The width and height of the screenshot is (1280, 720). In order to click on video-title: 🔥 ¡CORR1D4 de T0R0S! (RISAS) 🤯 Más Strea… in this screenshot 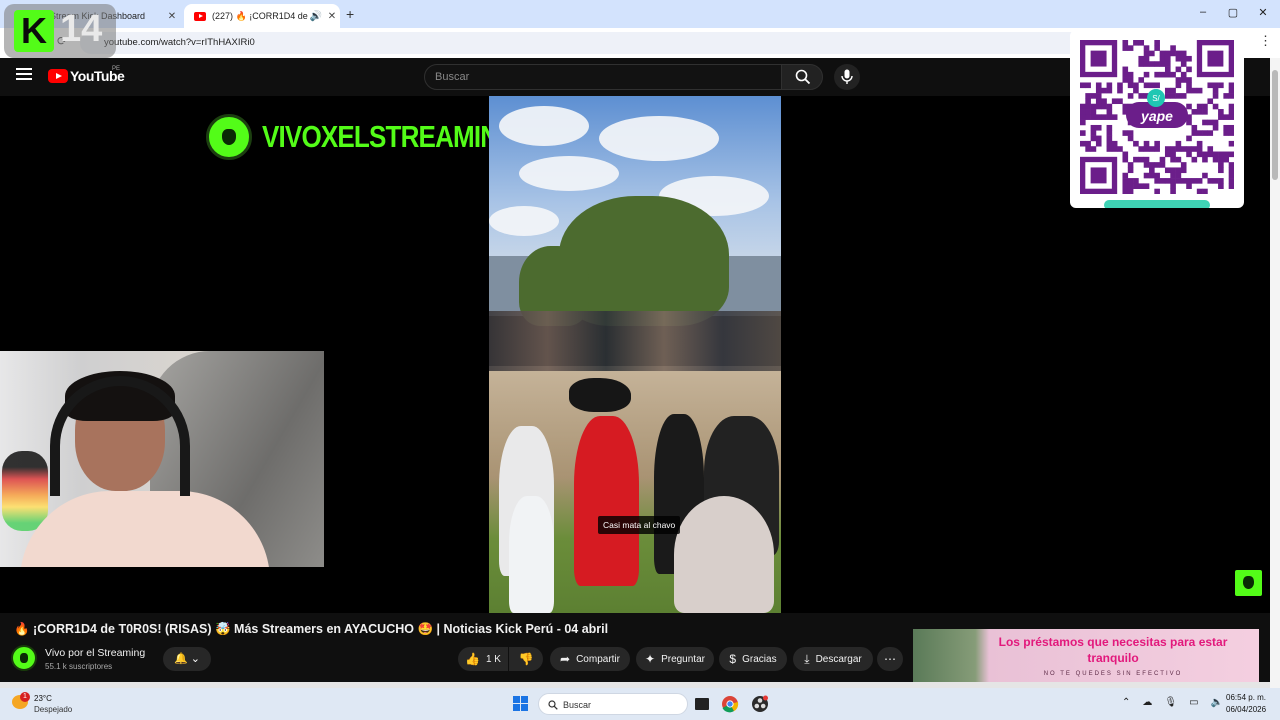, I will do `click(311, 629)`.